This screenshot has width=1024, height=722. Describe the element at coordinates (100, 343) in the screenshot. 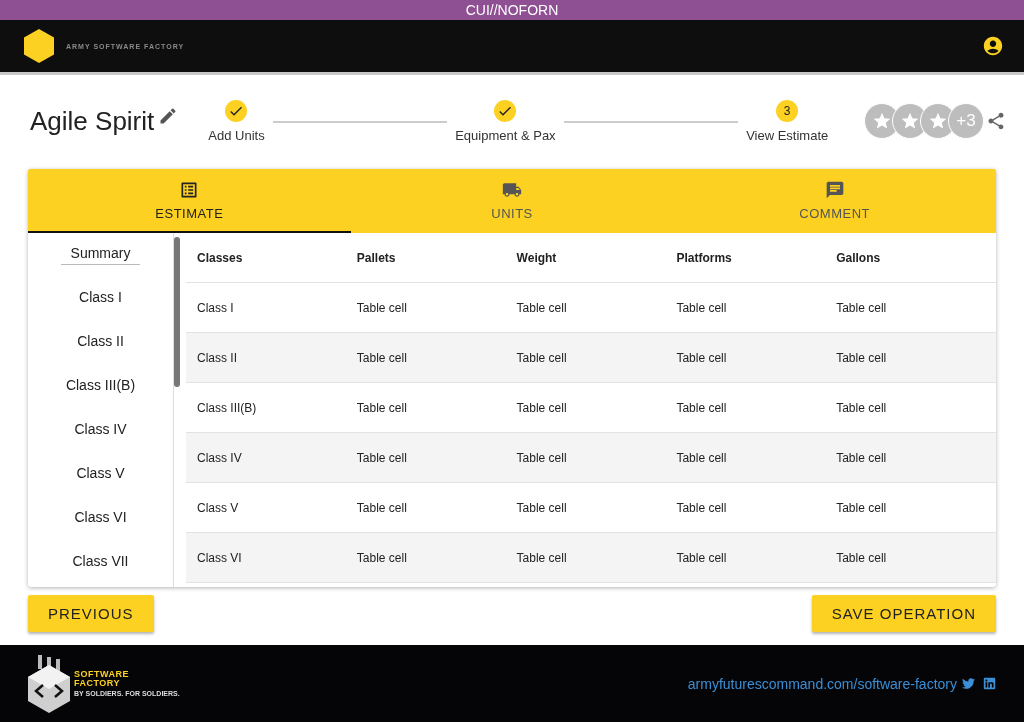

I see `sidebar-item: Class II` at that location.